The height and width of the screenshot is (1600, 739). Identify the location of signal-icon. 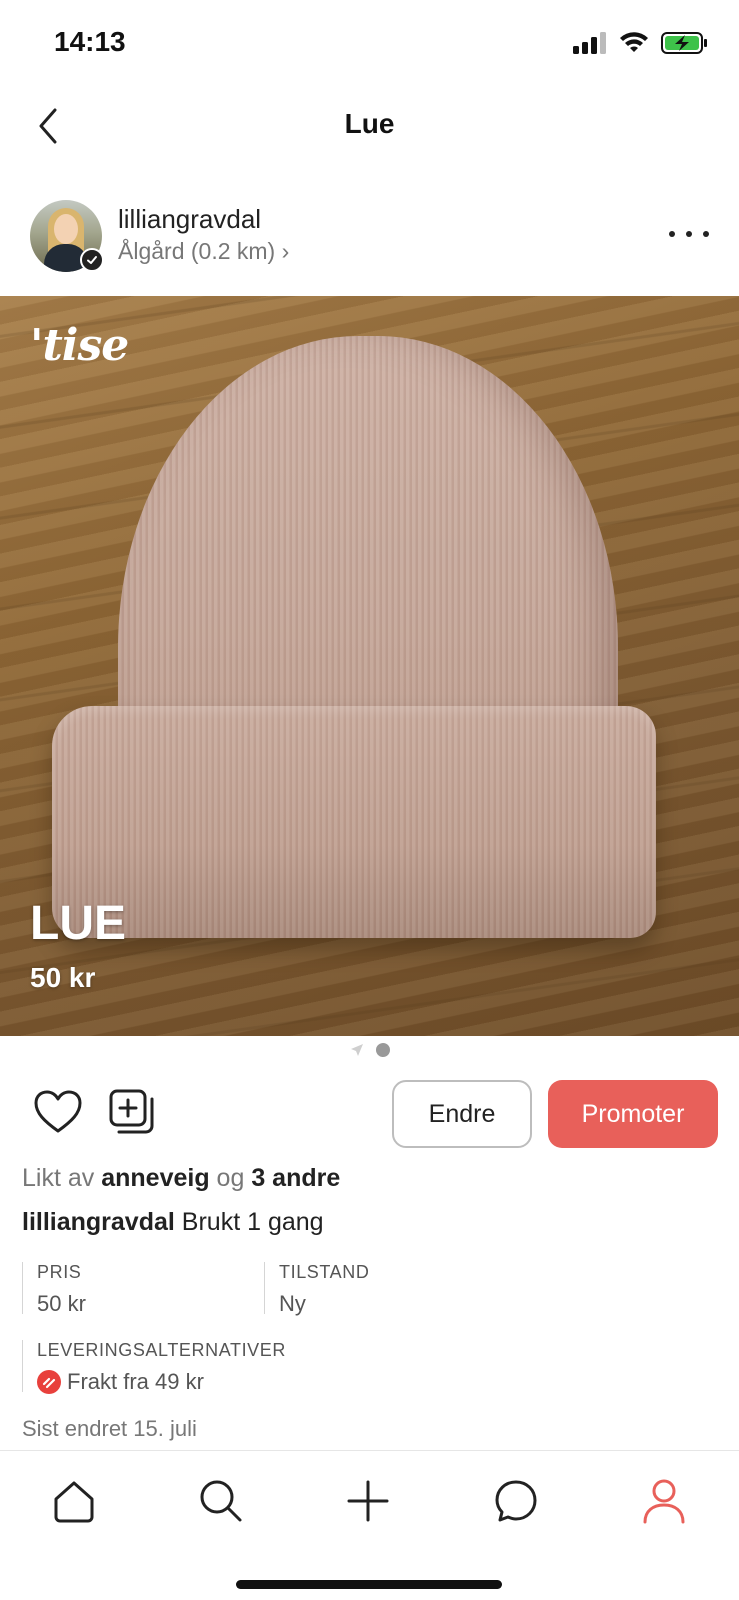
(589, 43).